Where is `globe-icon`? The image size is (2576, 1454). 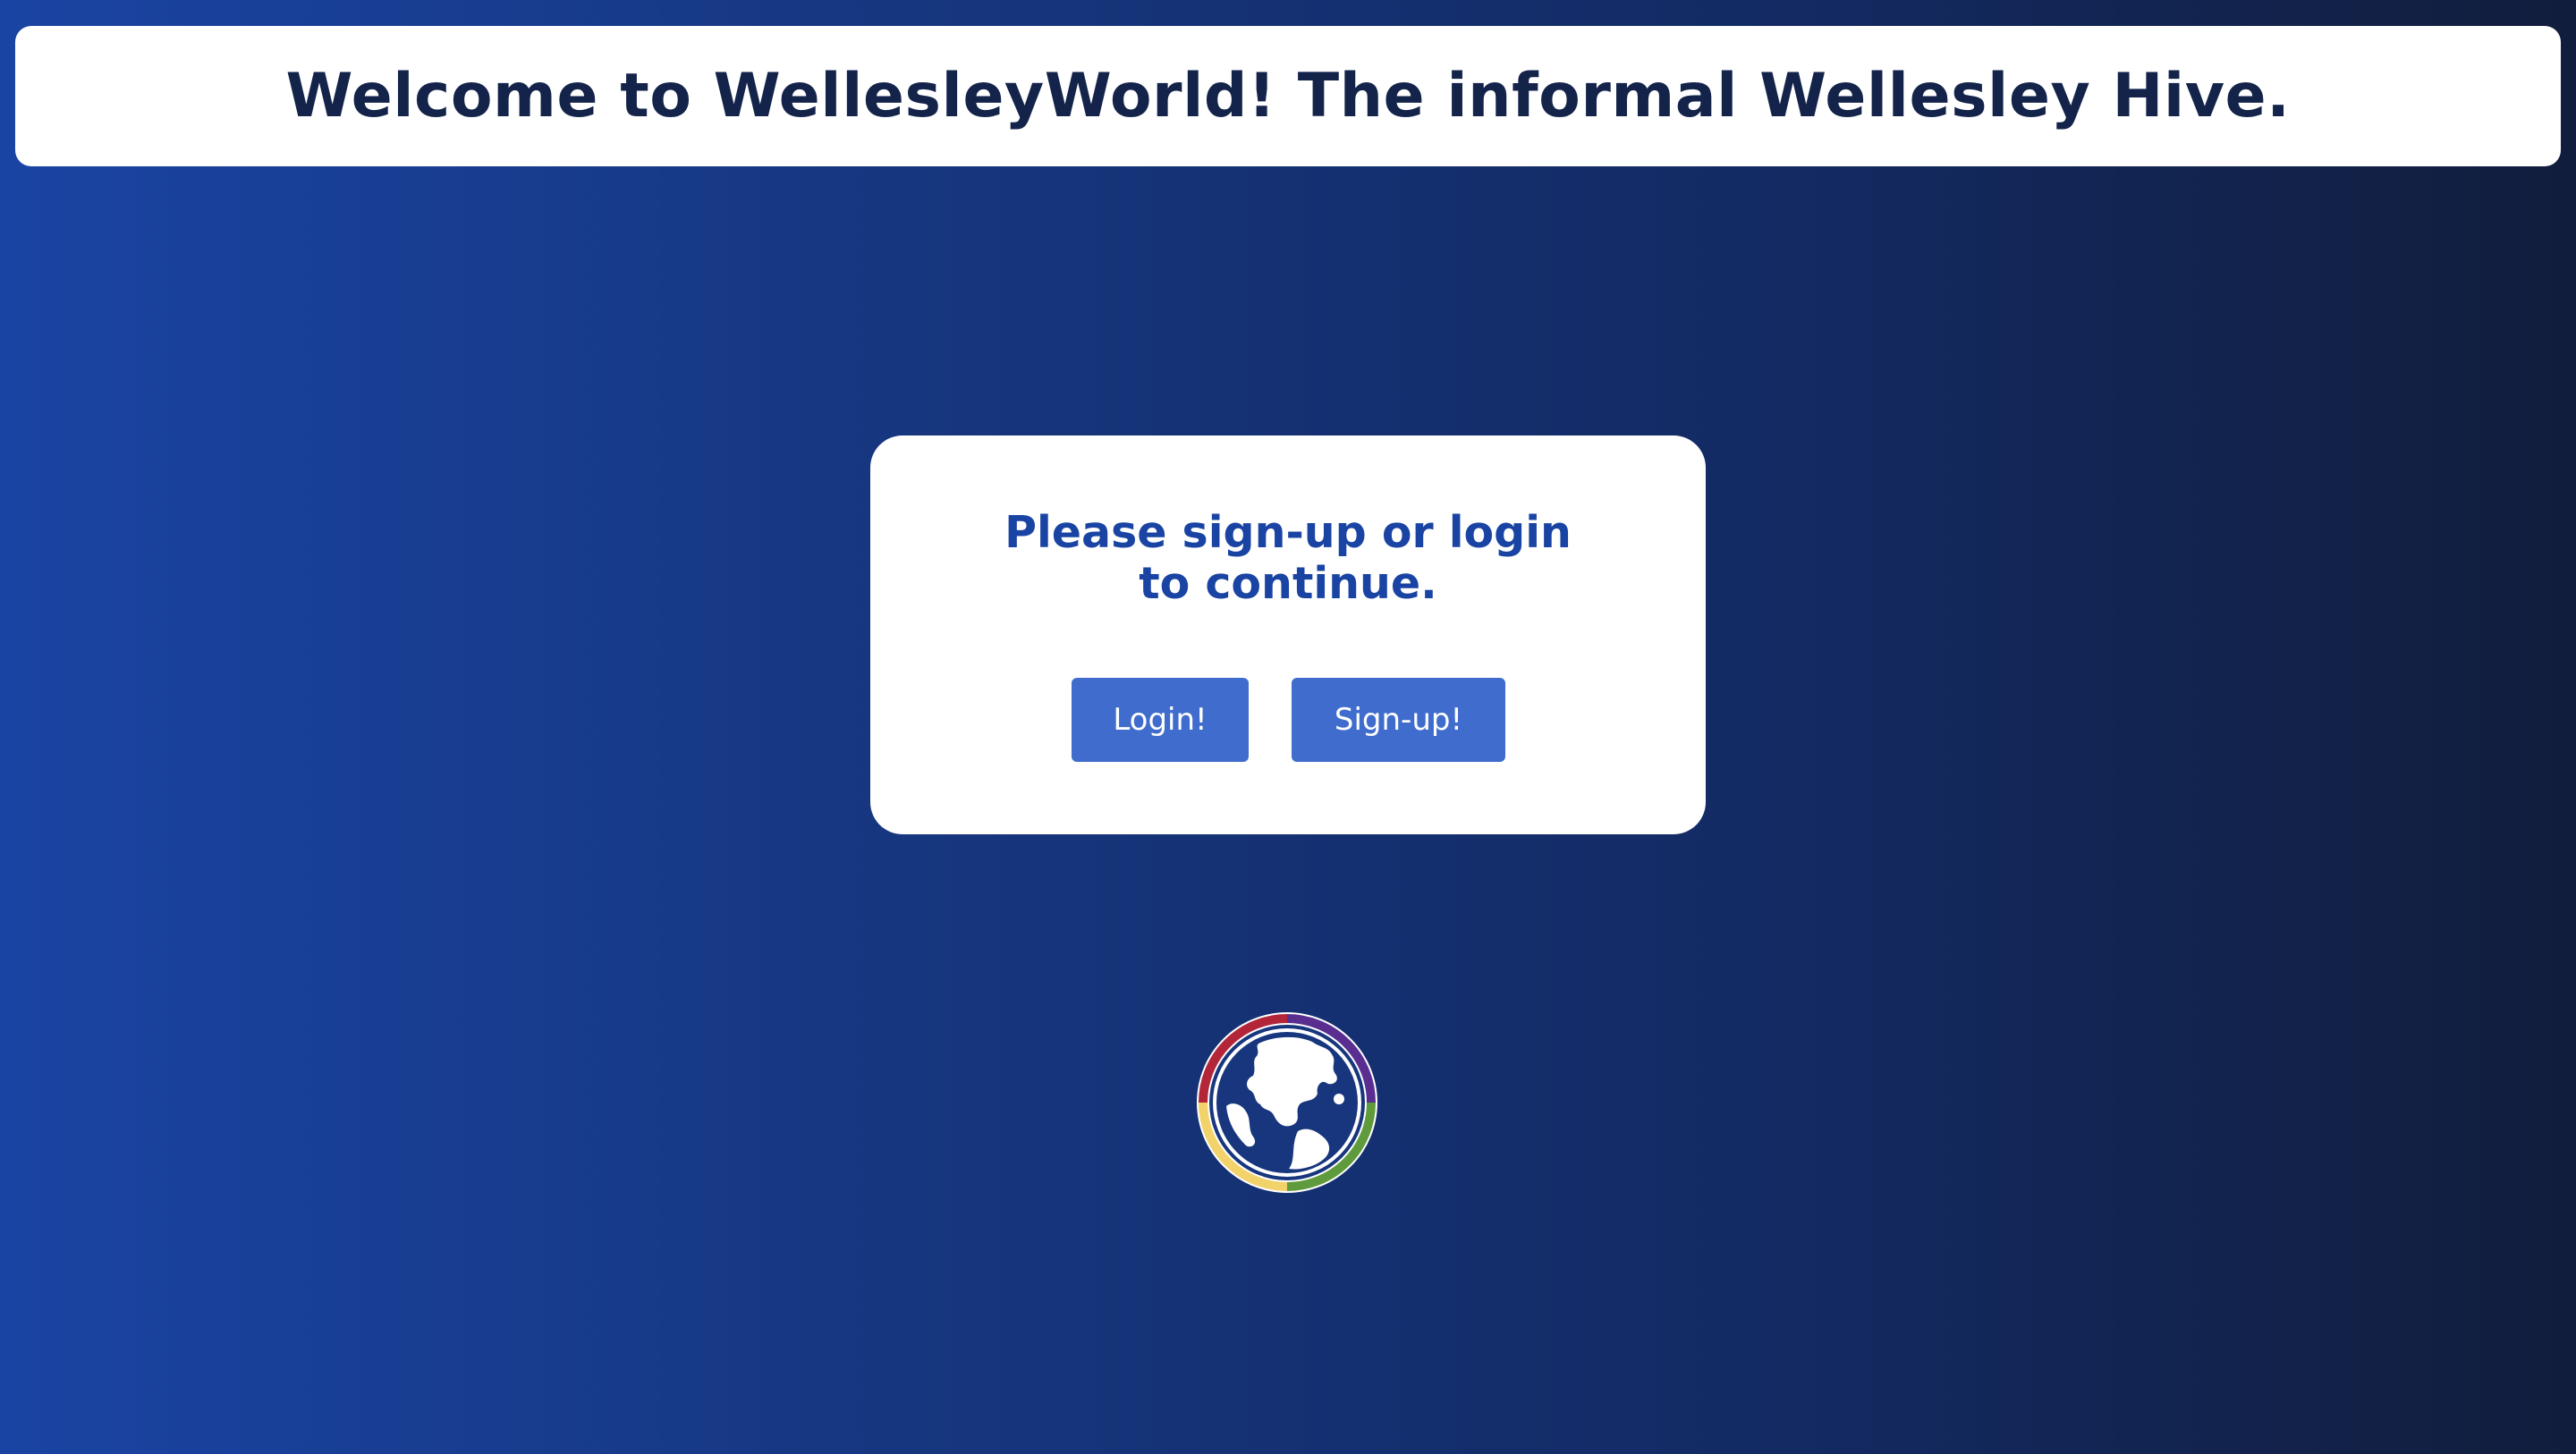 globe-icon is located at coordinates (1287, 1102).